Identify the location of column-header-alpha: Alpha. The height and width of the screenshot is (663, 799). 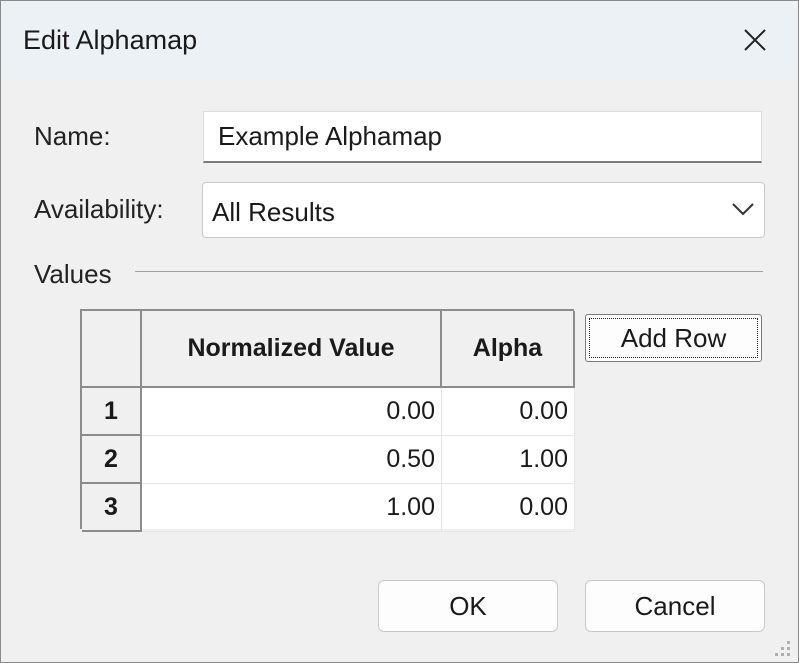
(508, 349).